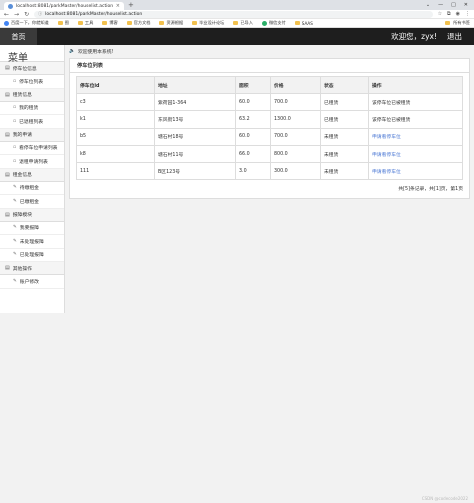 The height and width of the screenshot is (503, 474). What do you see at coordinates (195, 119) in the screenshot?
I see `cell-address: 东风街13号` at bounding box center [195, 119].